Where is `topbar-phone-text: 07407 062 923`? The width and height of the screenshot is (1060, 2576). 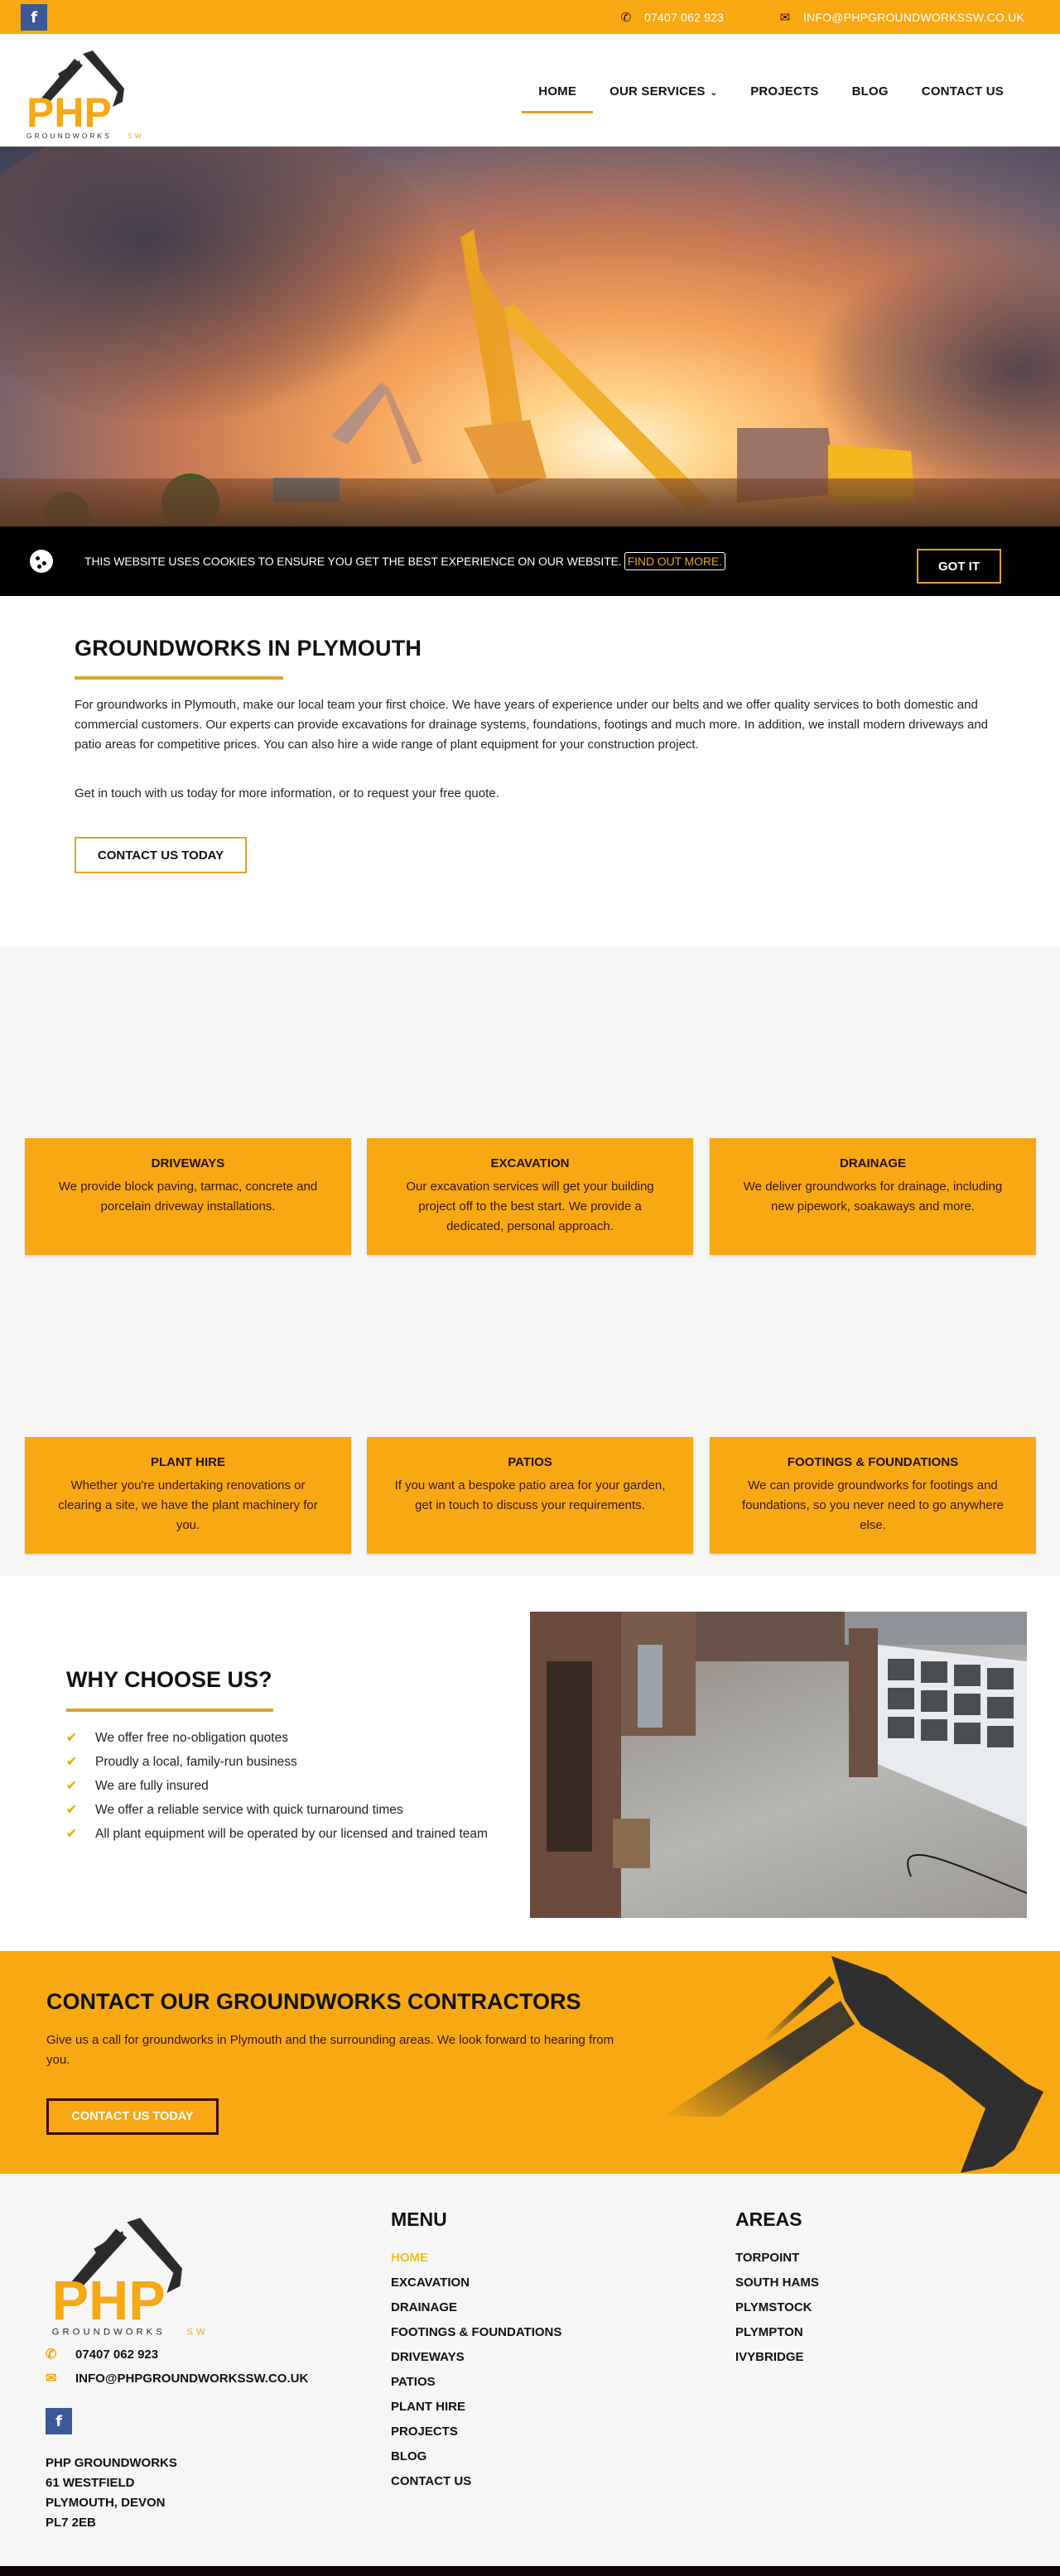 topbar-phone-text: 07407 062 923 is located at coordinates (684, 17).